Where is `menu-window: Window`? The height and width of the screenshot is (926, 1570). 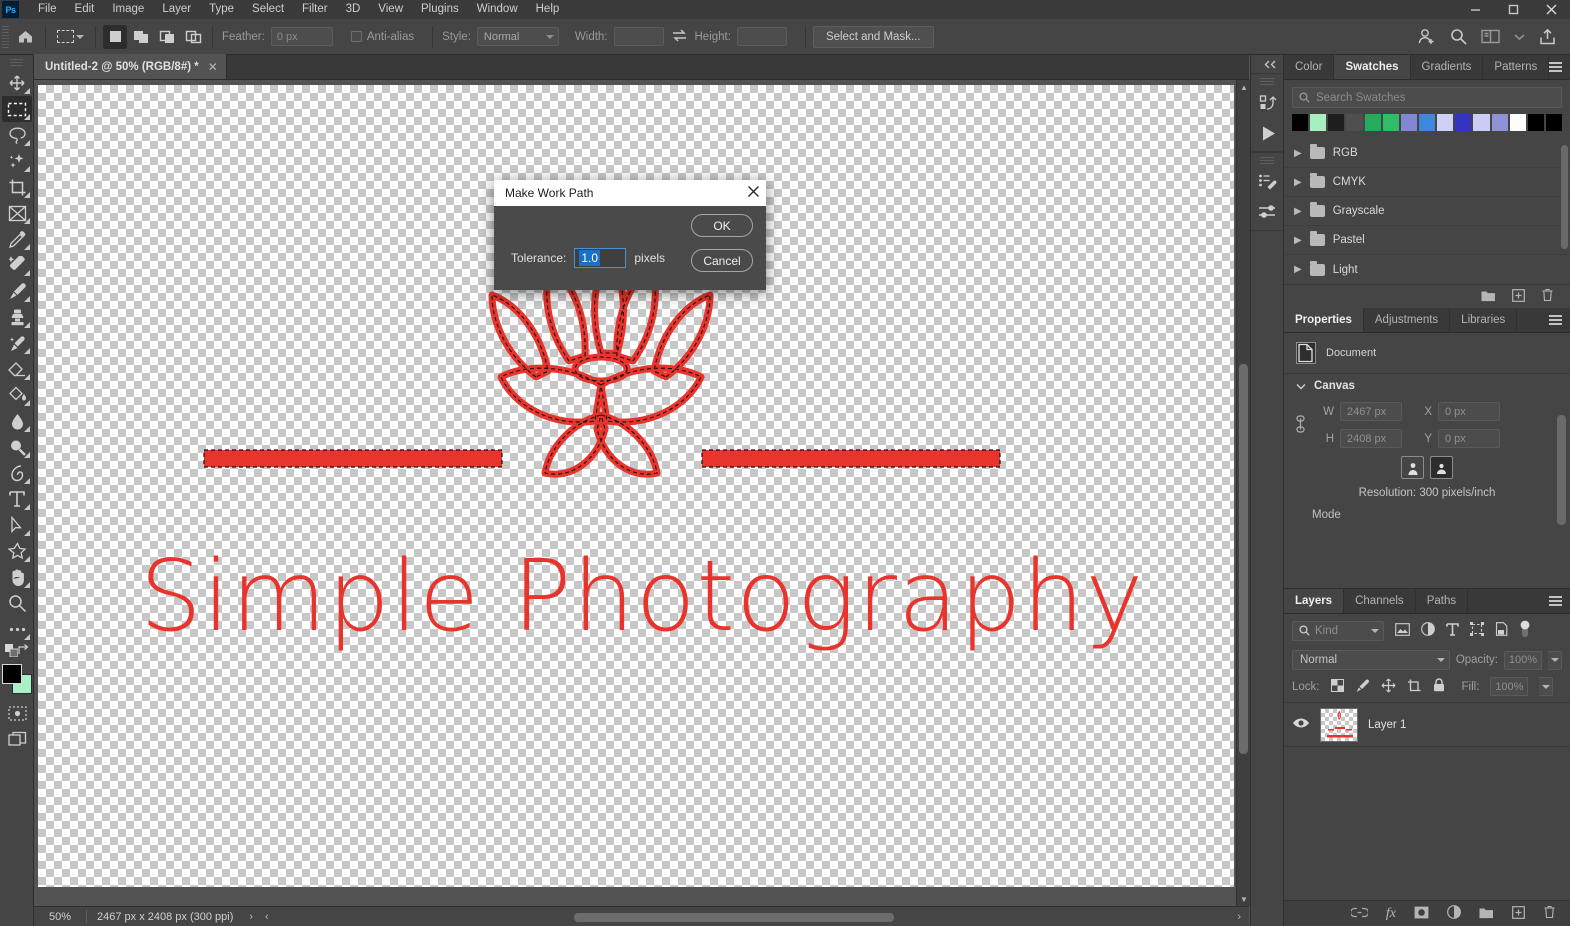 menu-window: Window is located at coordinates (497, 9).